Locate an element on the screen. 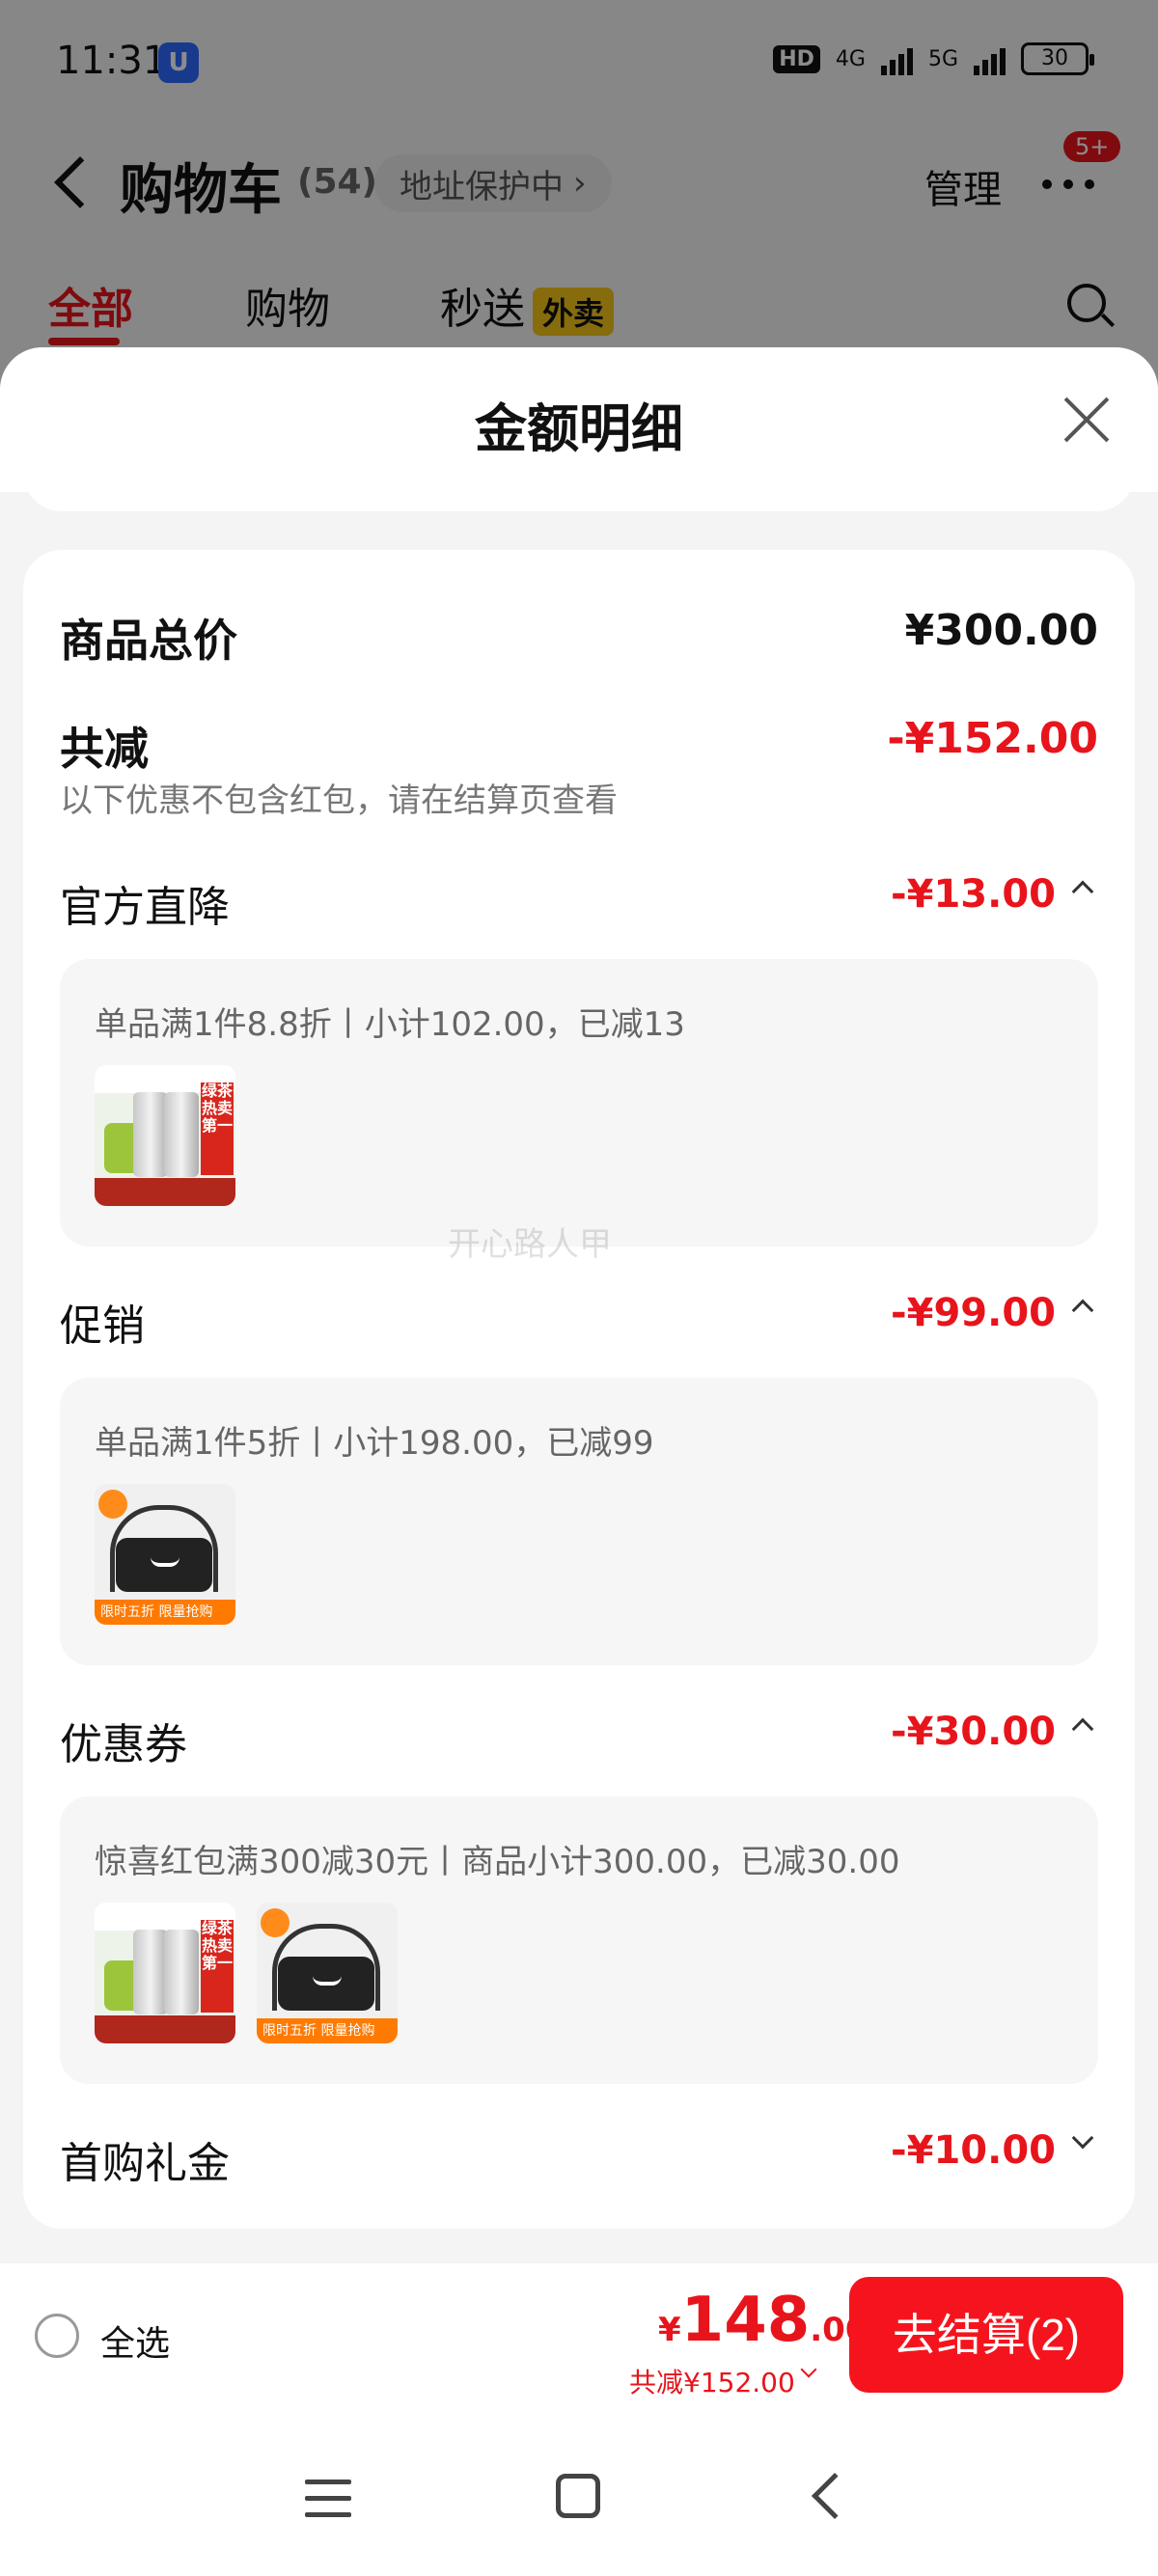 This screenshot has width=1158, height=2576. total-integer: 148 is located at coordinates (745, 2321).